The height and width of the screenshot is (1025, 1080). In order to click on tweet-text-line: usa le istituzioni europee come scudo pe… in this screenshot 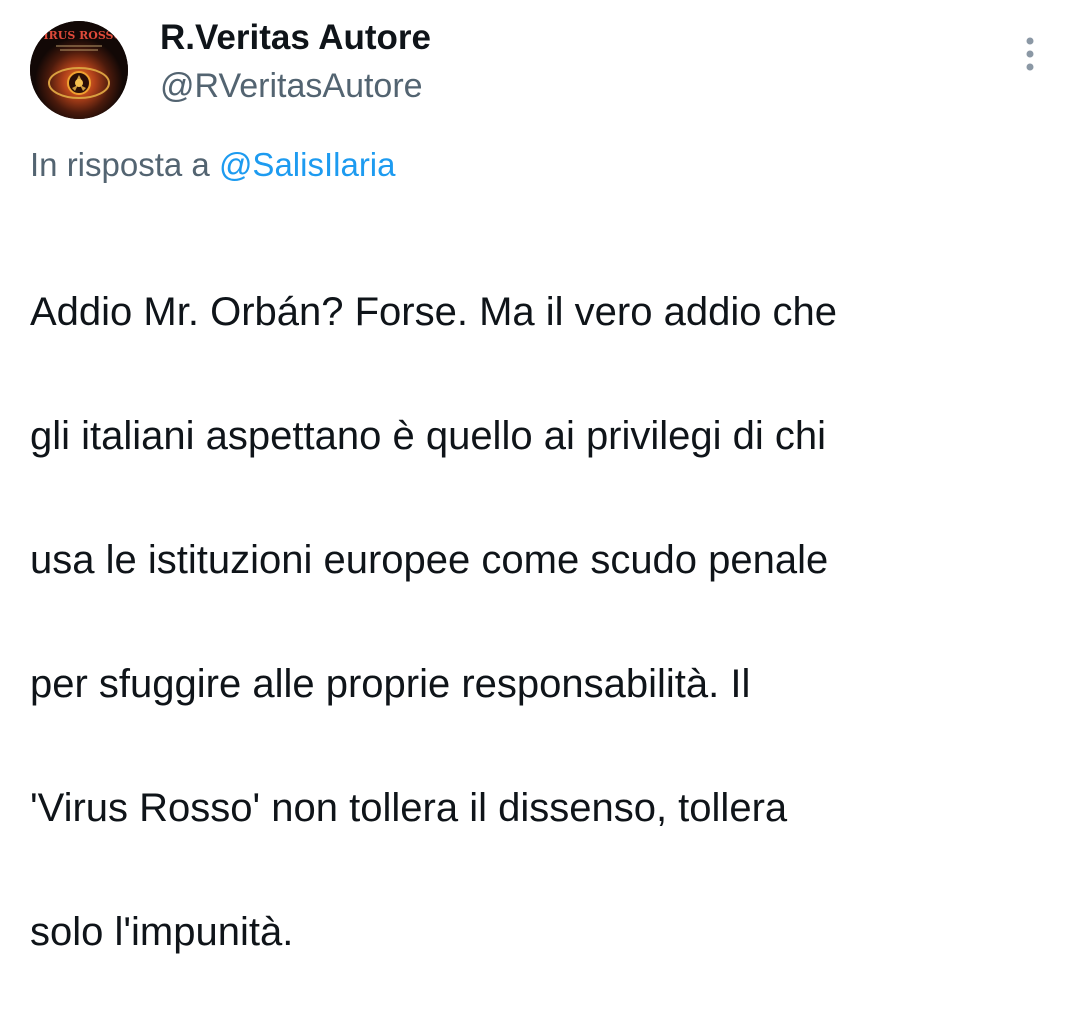, I will do `click(429, 560)`.